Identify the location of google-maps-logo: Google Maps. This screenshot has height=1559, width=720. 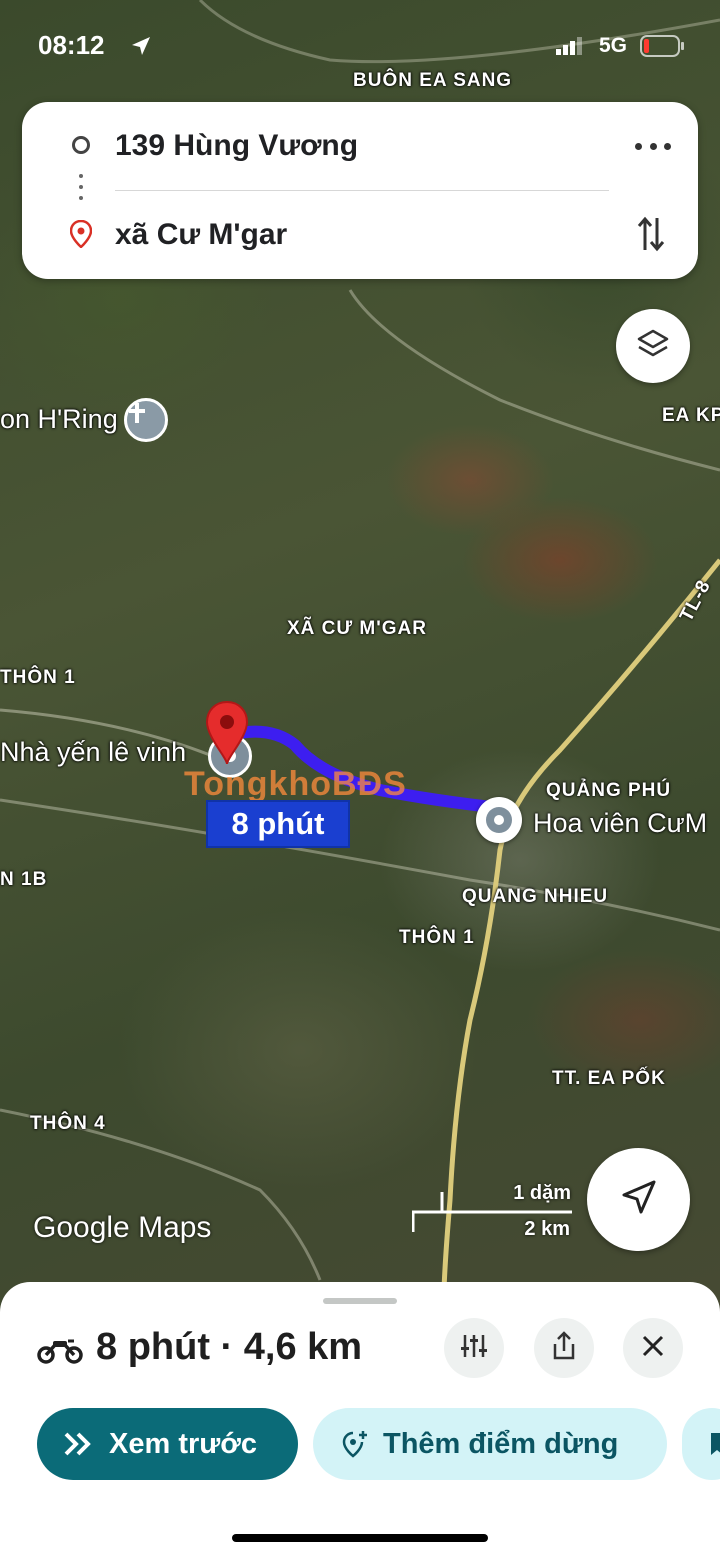
(122, 1227).